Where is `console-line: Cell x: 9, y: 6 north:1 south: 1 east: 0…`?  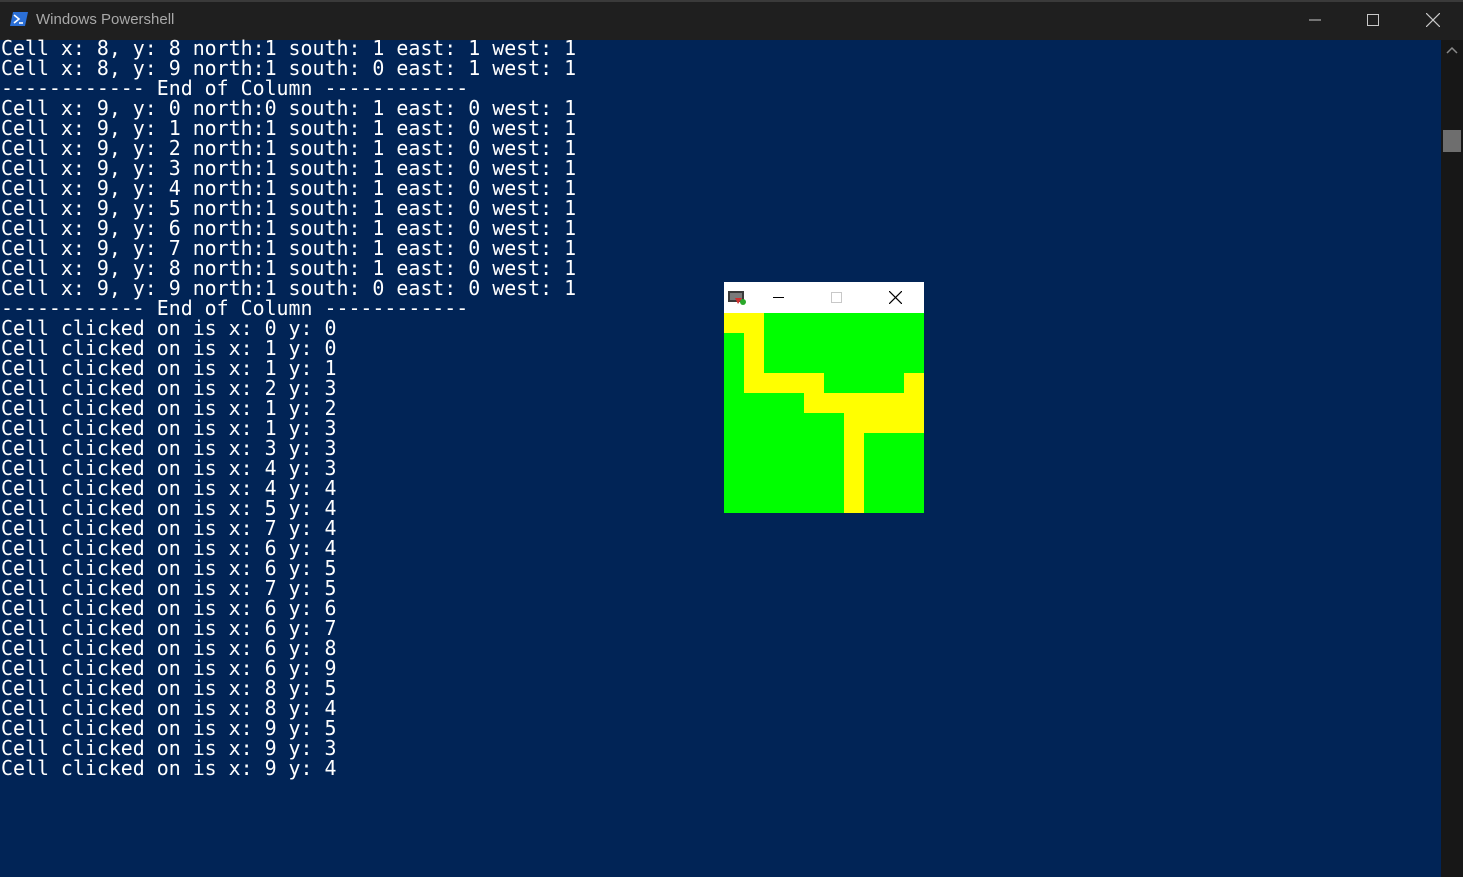
console-line: Cell x: 9, y: 6 north:1 south: 1 east: 0… is located at coordinates (289, 228).